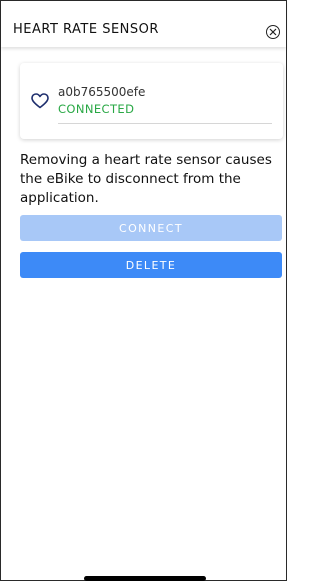  What do you see at coordinates (145, 578) in the screenshot?
I see `home-indicator` at bounding box center [145, 578].